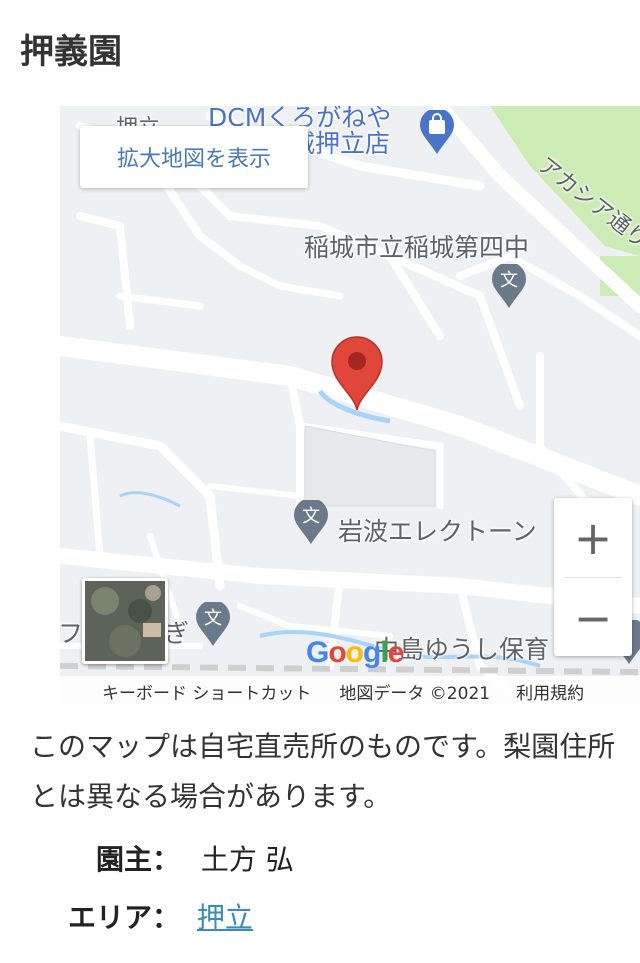 Image resolution: width=640 pixels, height=963 pixels. What do you see at coordinates (72, 633) in the screenshot?
I see `poi-partial-label: フ` at bounding box center [72, 633].